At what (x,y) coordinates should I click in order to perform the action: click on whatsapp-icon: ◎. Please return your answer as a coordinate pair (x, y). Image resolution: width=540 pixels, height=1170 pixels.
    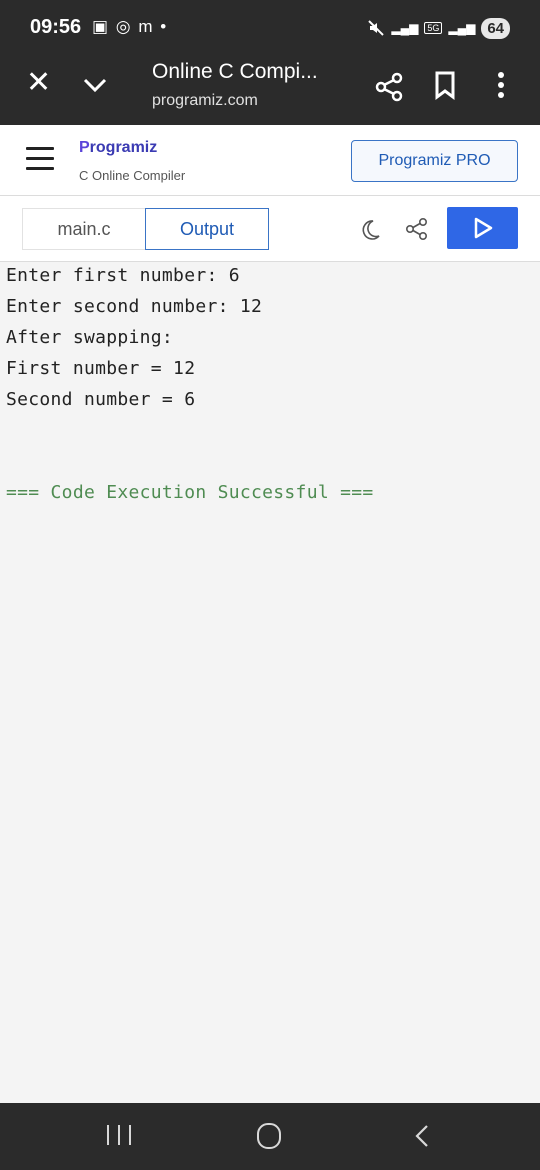
    Looking at the image, I should click on (123, 26).